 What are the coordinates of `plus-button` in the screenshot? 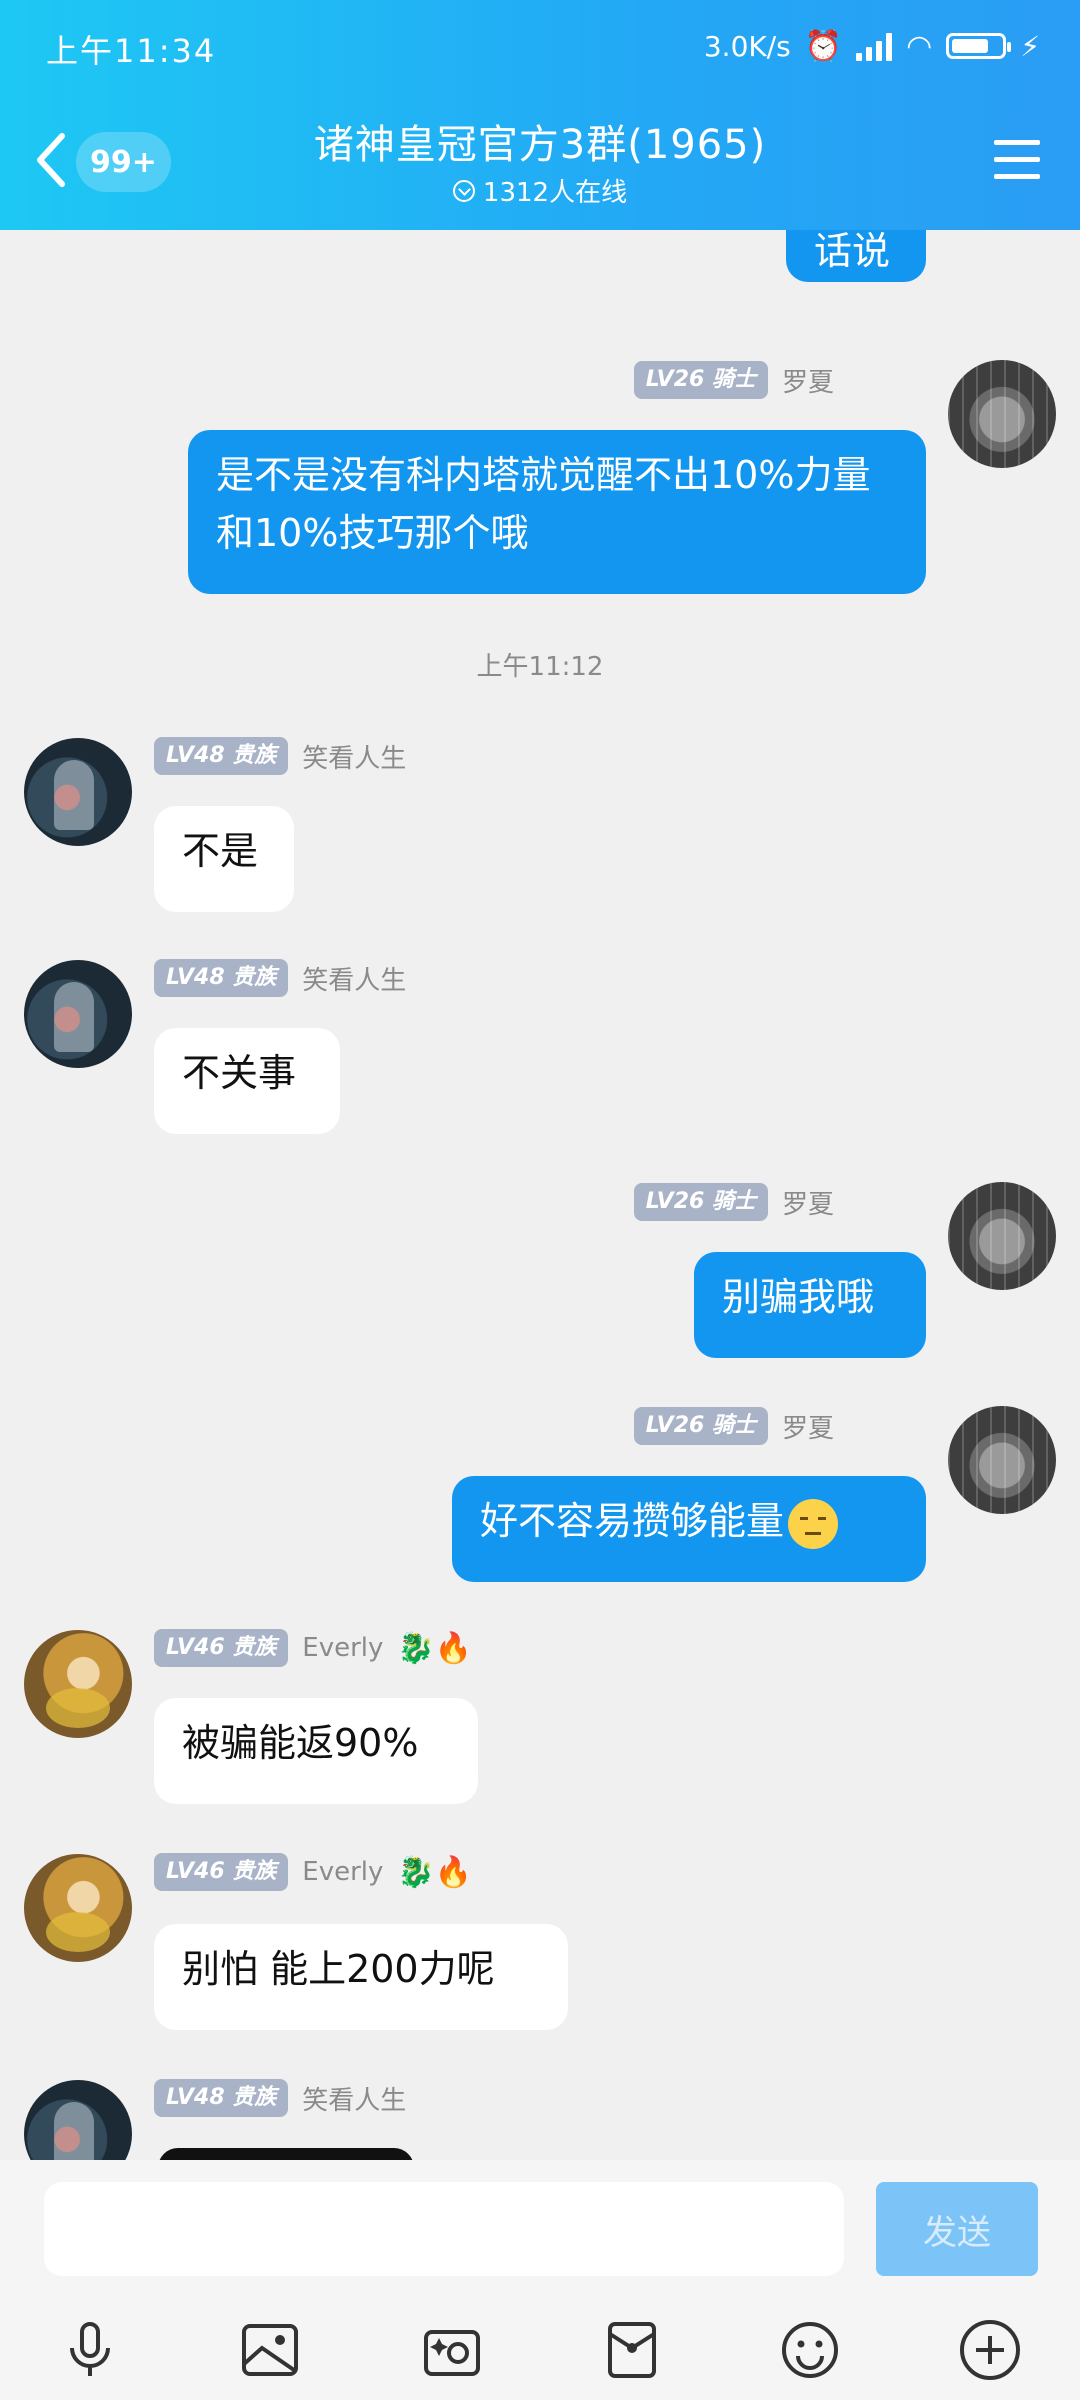 It's located at (990, 2350).